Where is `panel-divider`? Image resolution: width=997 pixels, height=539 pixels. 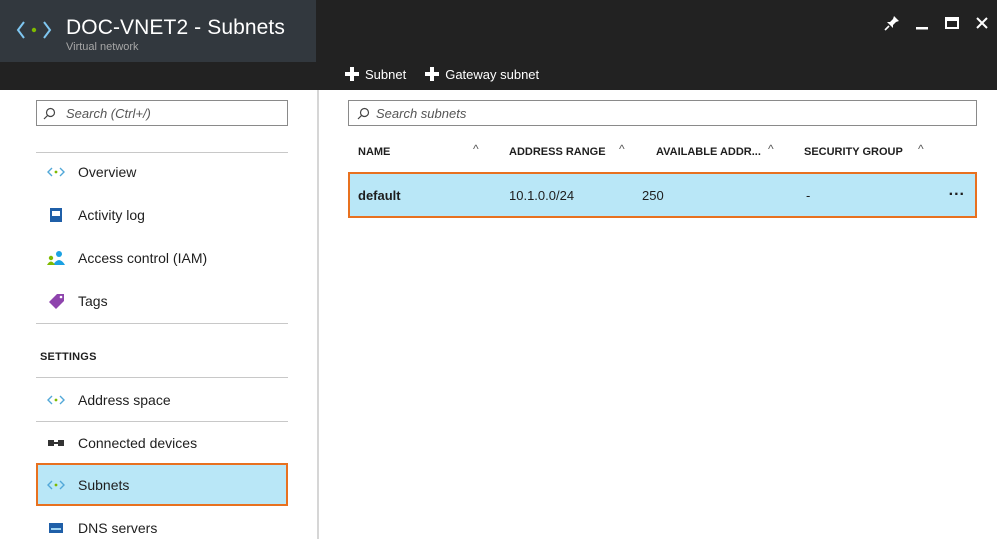
panel-divider is located at coordinates (318, 314).